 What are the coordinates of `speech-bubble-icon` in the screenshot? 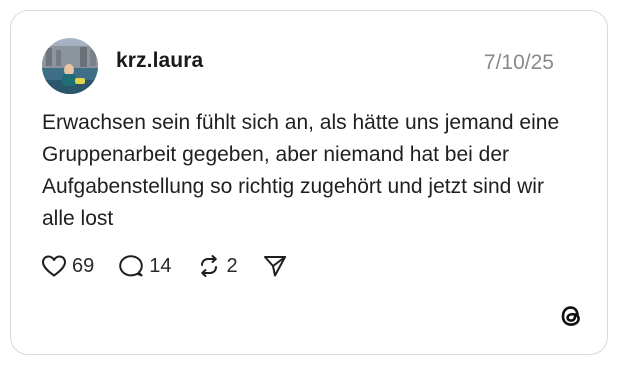 It's located at (131, 266).